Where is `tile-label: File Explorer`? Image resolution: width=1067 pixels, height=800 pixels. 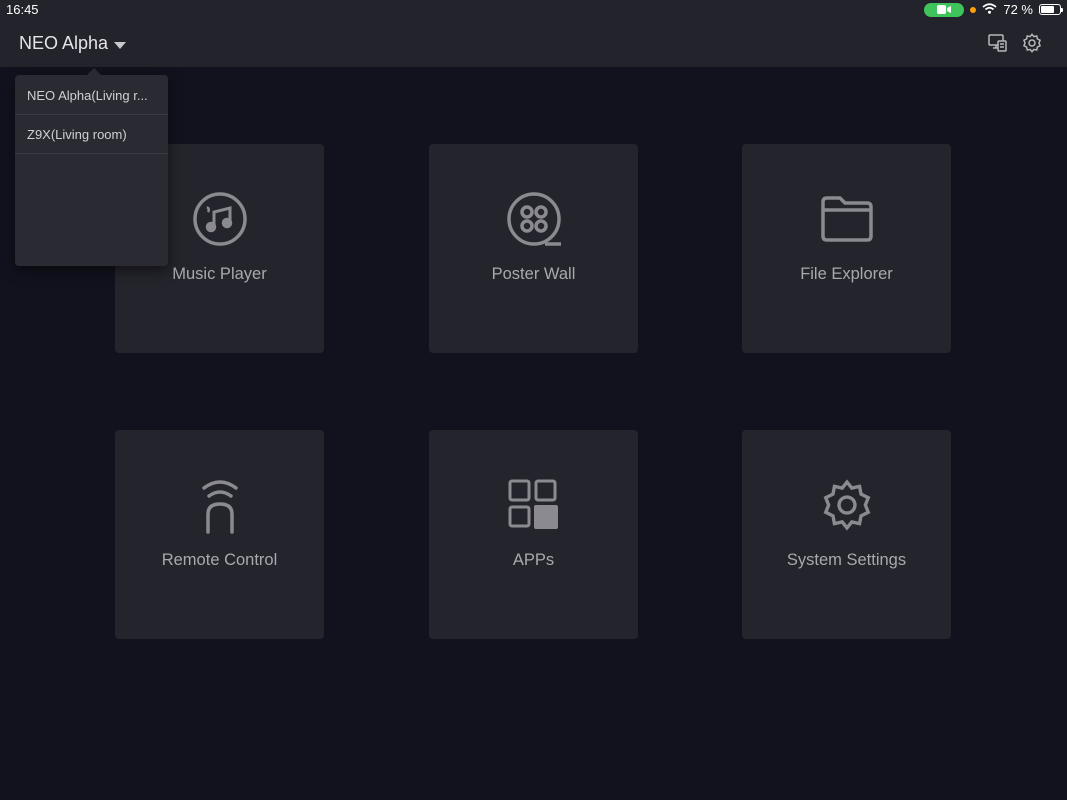 tile-label: File Explorer is located at coordinates (846, 274).